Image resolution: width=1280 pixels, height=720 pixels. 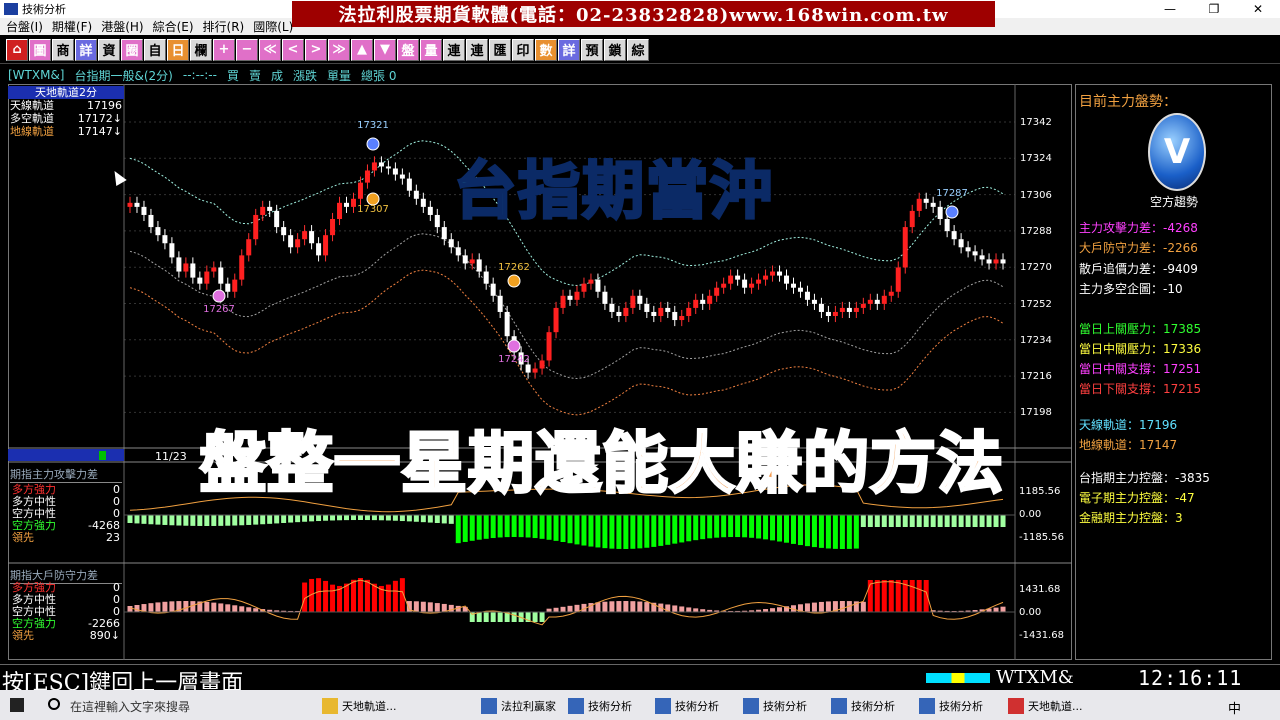 I want to click on legend-value: 17172↓, so click(x=99, y=118).